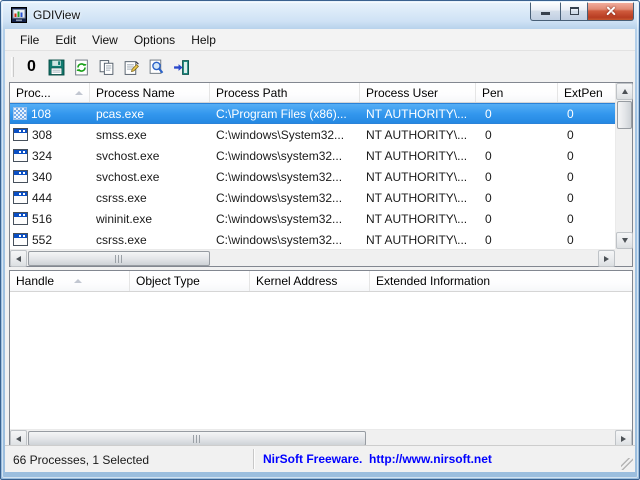  What do you see at coordinates (105, 40) in the screenshot?
I see `menu-view: View` at bounding box center [105, 40].